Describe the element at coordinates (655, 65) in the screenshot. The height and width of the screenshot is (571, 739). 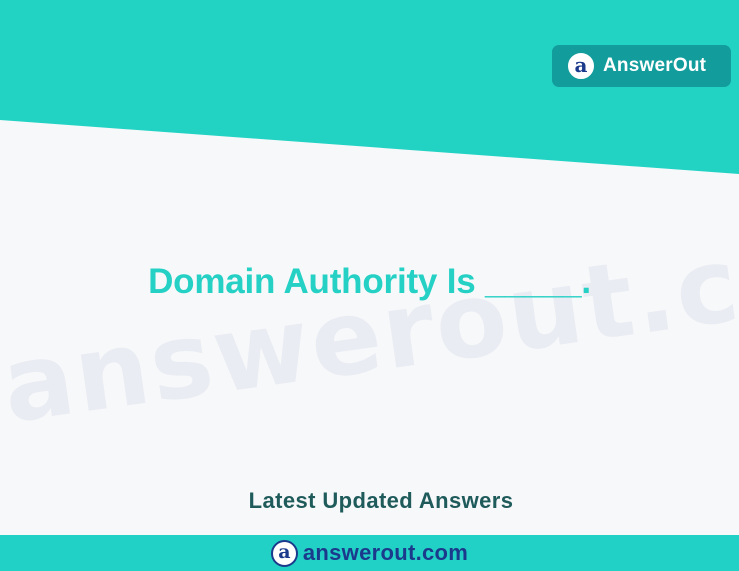
I see `brand-name: AnswerOut` at that location.